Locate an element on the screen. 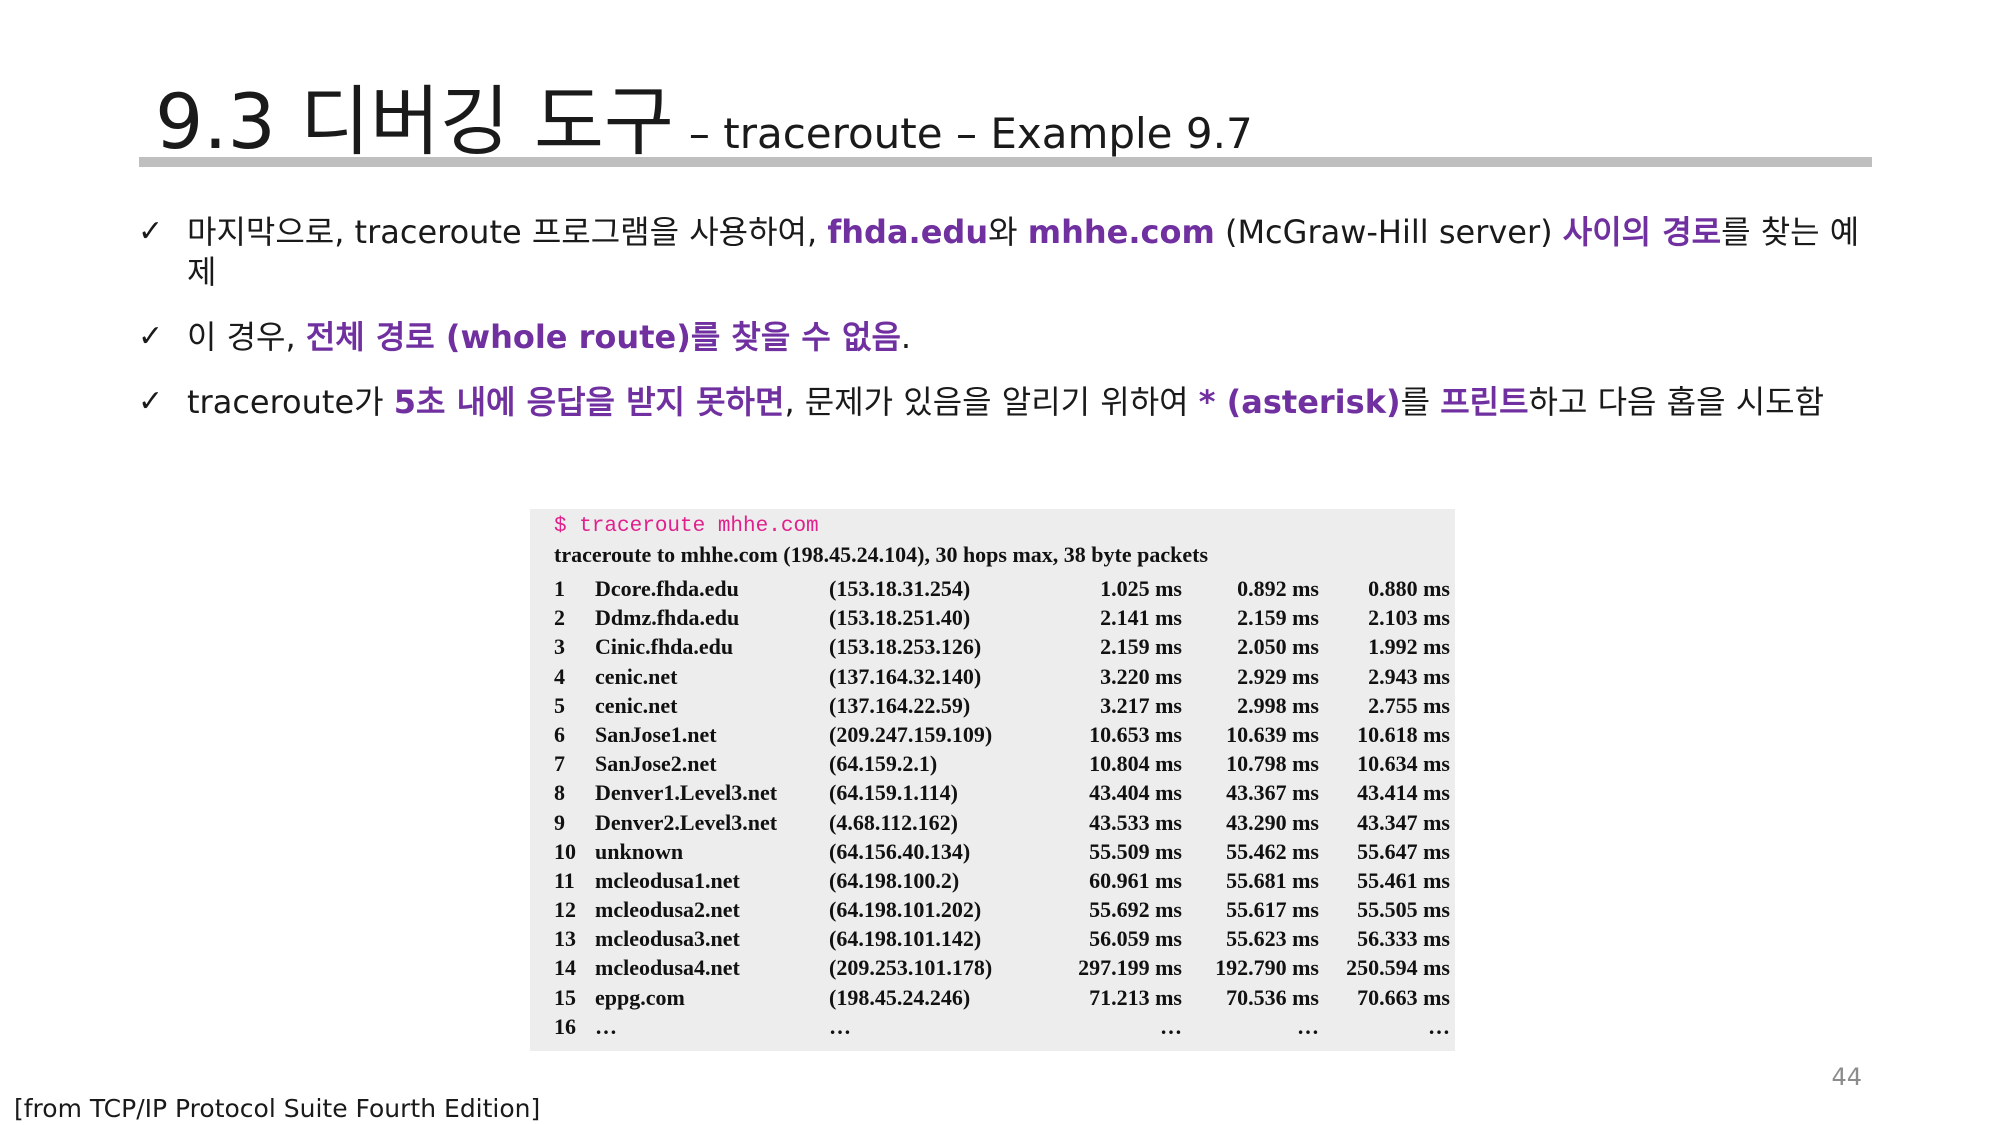 The width and height of the screenshot is (2000, 1125). hop-ip: (209.253.101.178) is located at coordinates (911, 968).